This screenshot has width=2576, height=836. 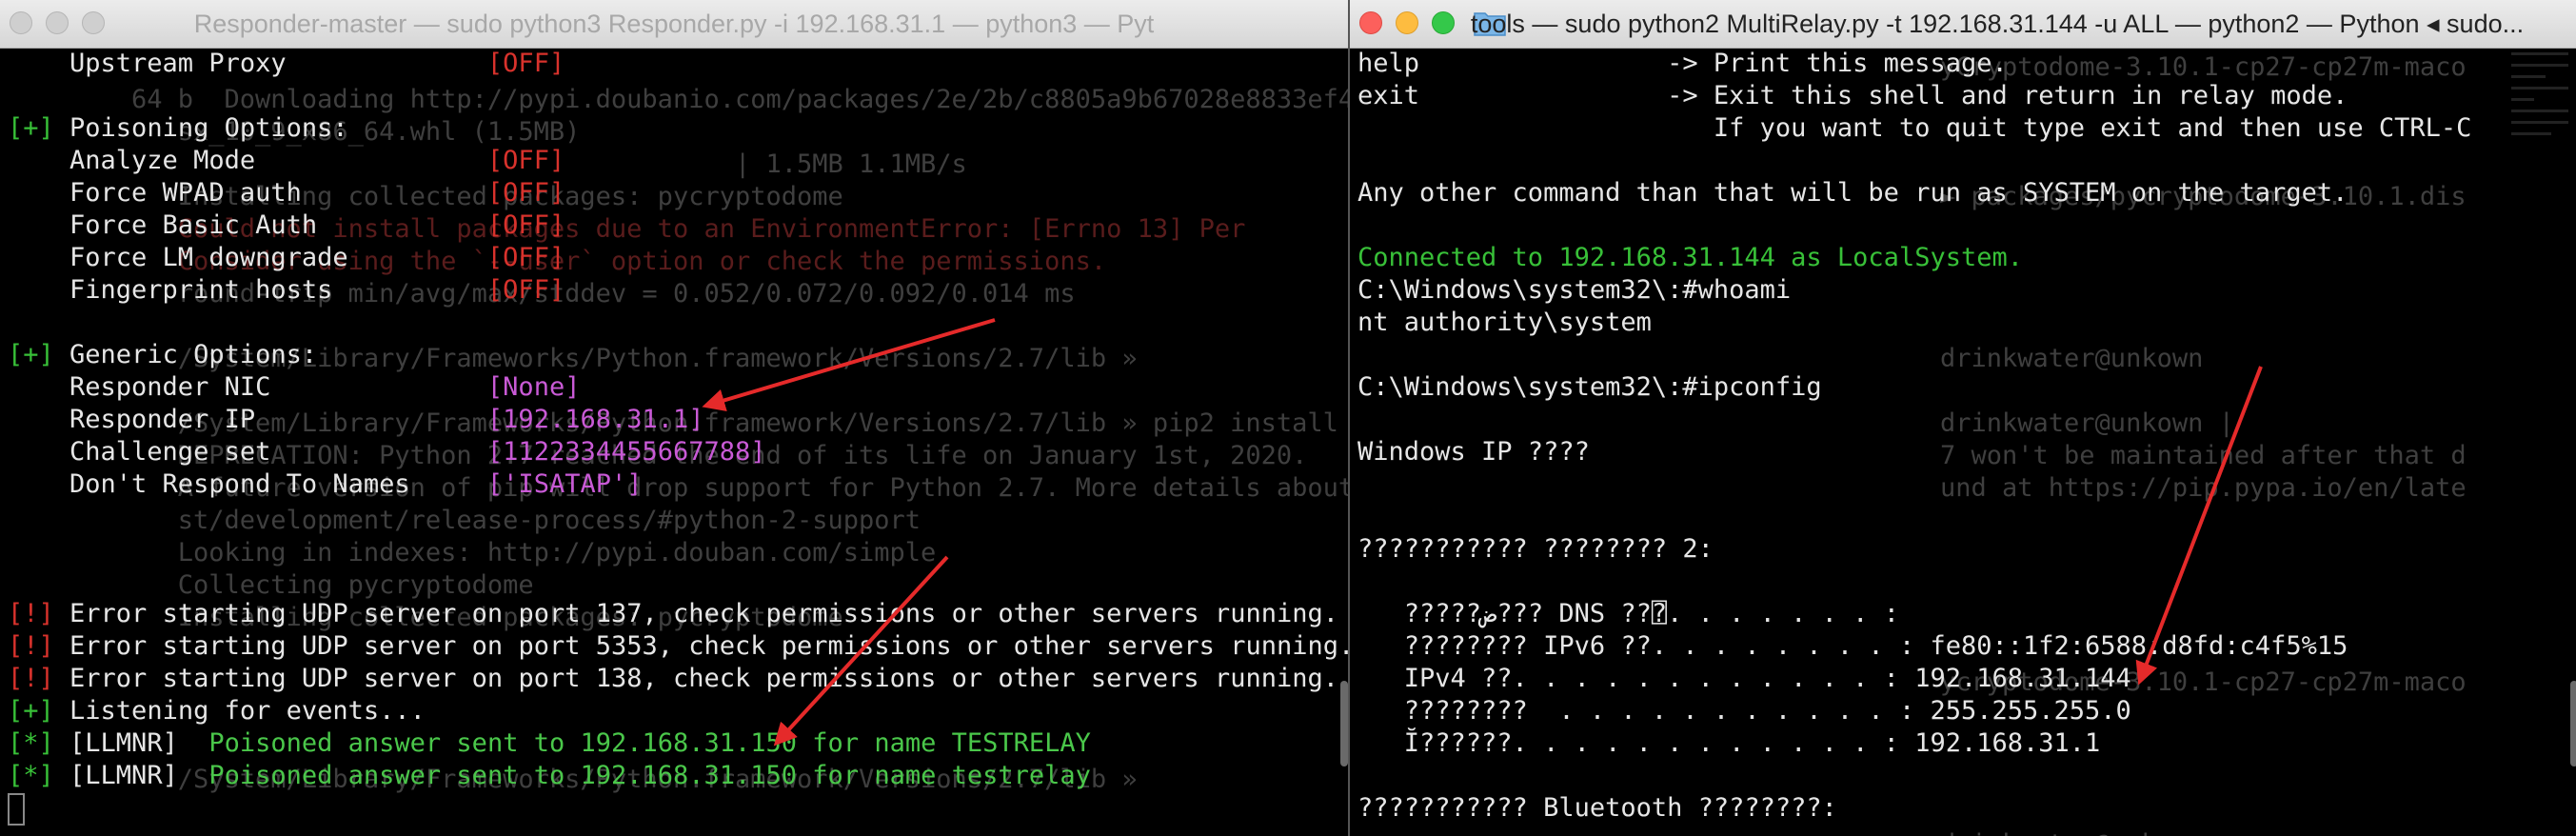 I want to click on status-marker: [*], so click(x=31, y=743).